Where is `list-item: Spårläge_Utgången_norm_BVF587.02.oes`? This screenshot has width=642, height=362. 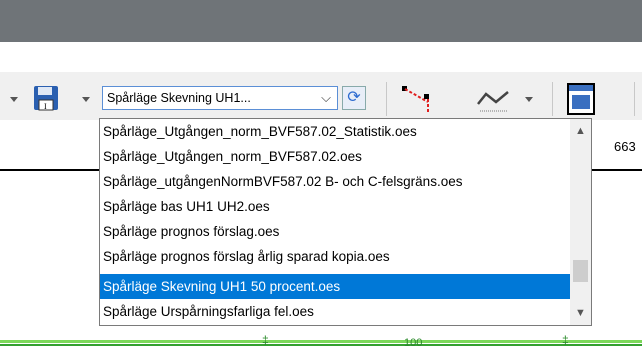 list-item: Spårläge_Utgången_norm_BVF587.02.oes is located at coordinates (335, 156).